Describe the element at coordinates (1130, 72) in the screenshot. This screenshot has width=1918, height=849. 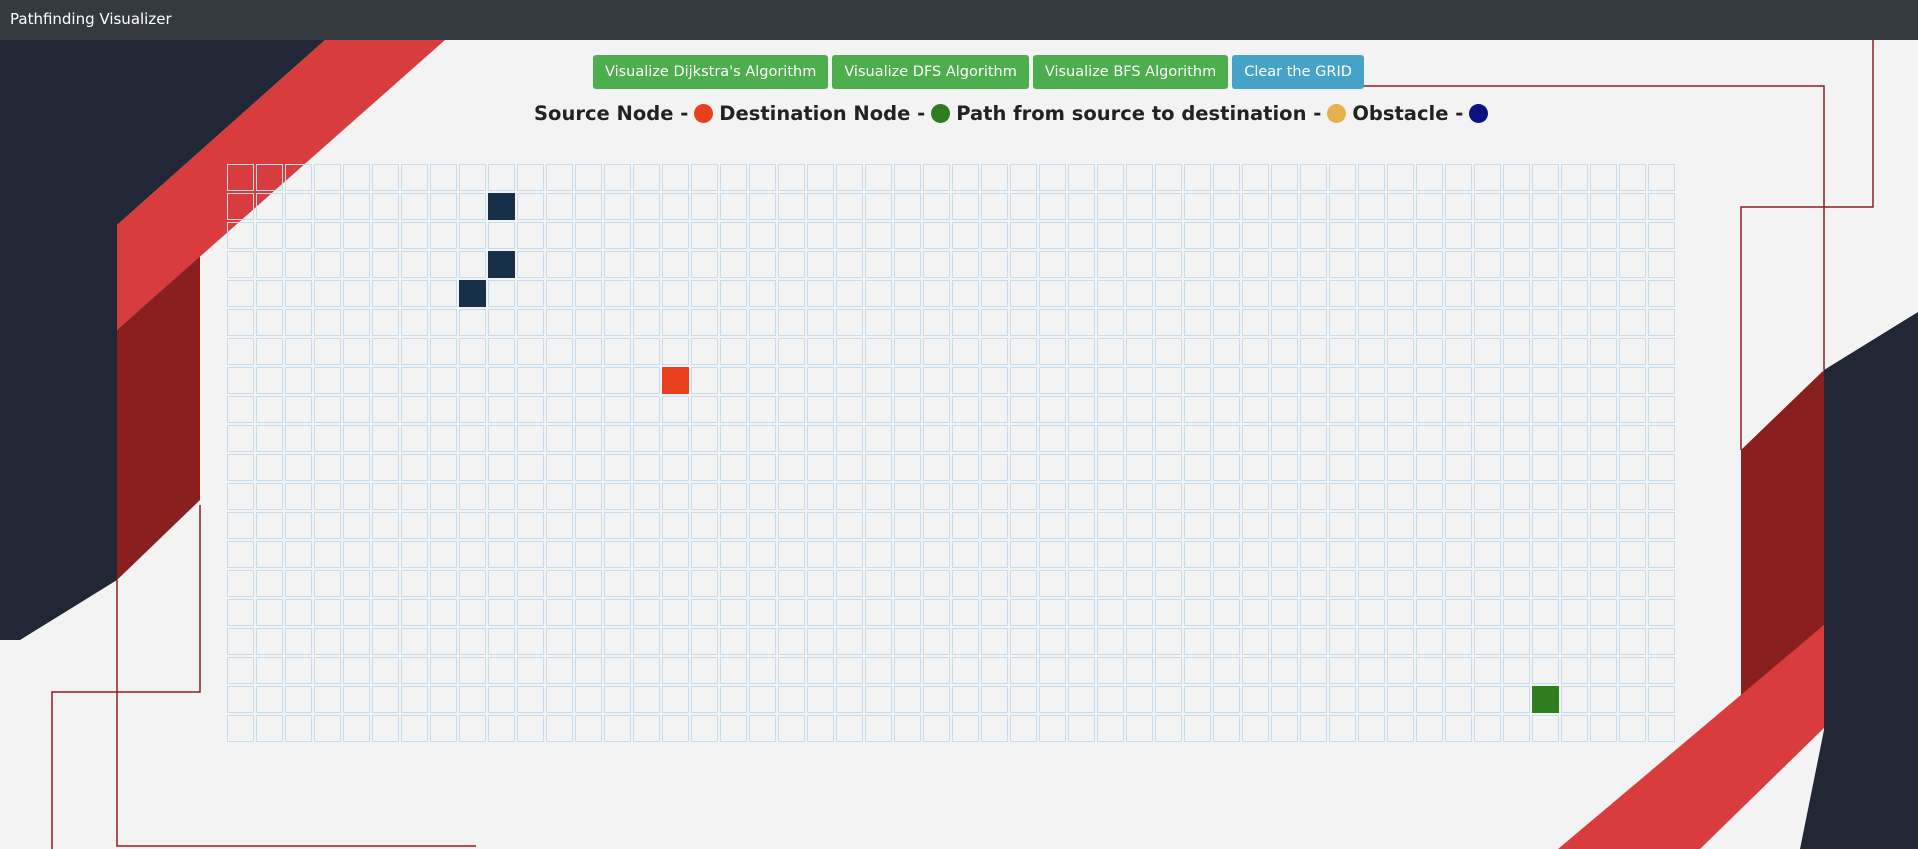
I see `visualize-bfs-button: Visualize BFS Algorithm` at that location.